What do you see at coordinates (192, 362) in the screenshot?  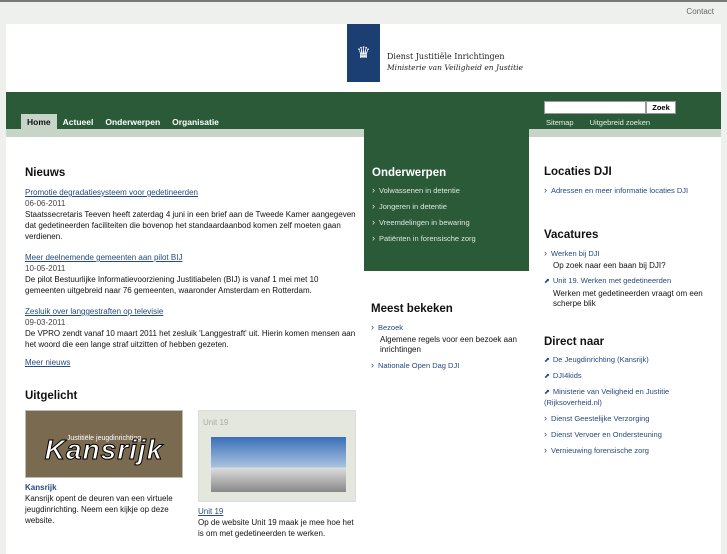 I see `more-news-link: Meer nieuws` at bounding box center [192, 362].